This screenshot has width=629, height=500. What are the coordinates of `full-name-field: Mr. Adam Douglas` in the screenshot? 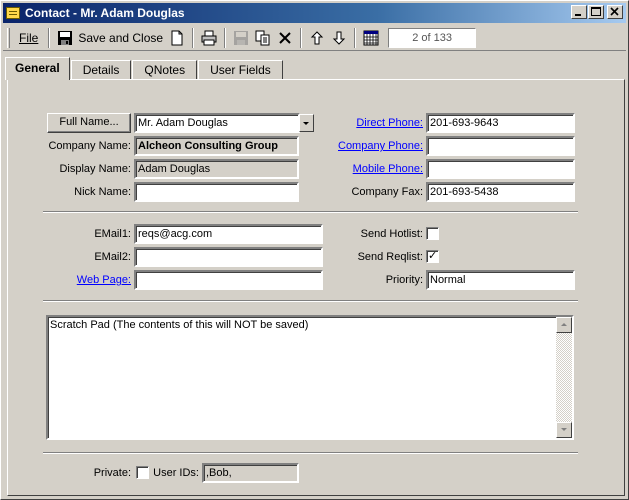 It's located at (217, 123).